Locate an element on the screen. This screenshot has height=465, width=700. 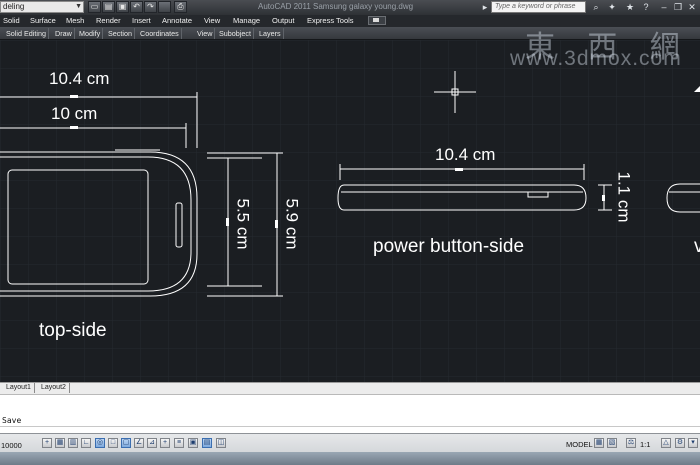
lineweight-icon: ≡ is located at coordinates (179, 443).